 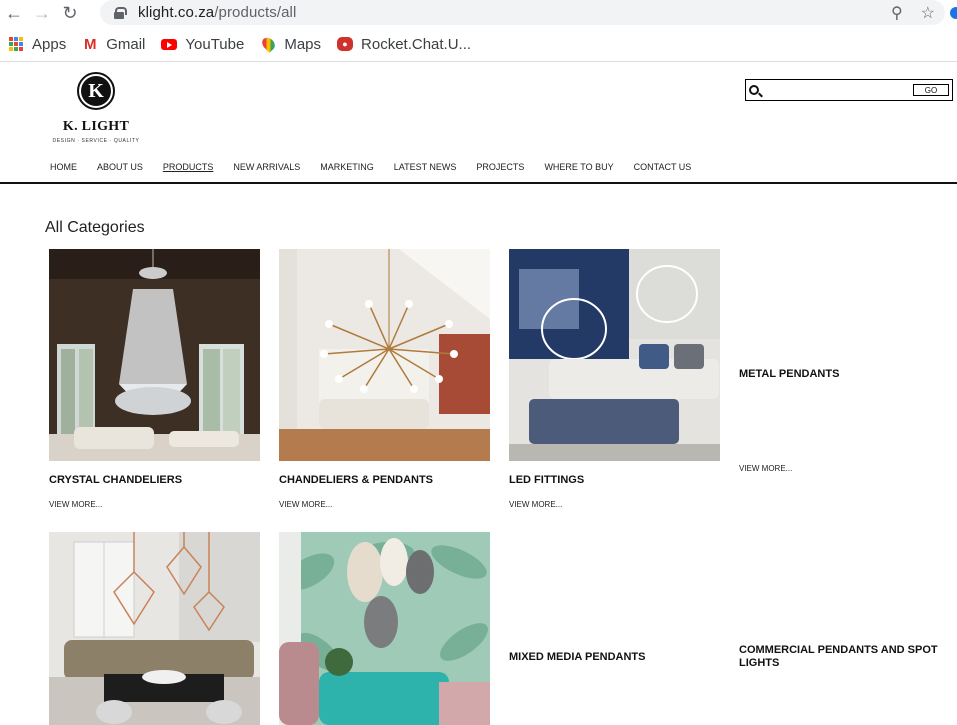 I want to click on site-search: GO, so click(x=849, y=90).